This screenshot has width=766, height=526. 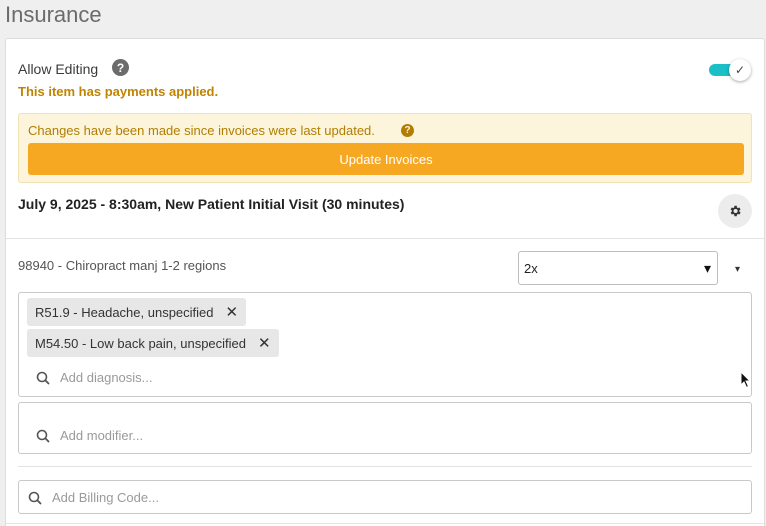 I want to click on payments-warning: This item has payments applied., so click(x=118, y=91).